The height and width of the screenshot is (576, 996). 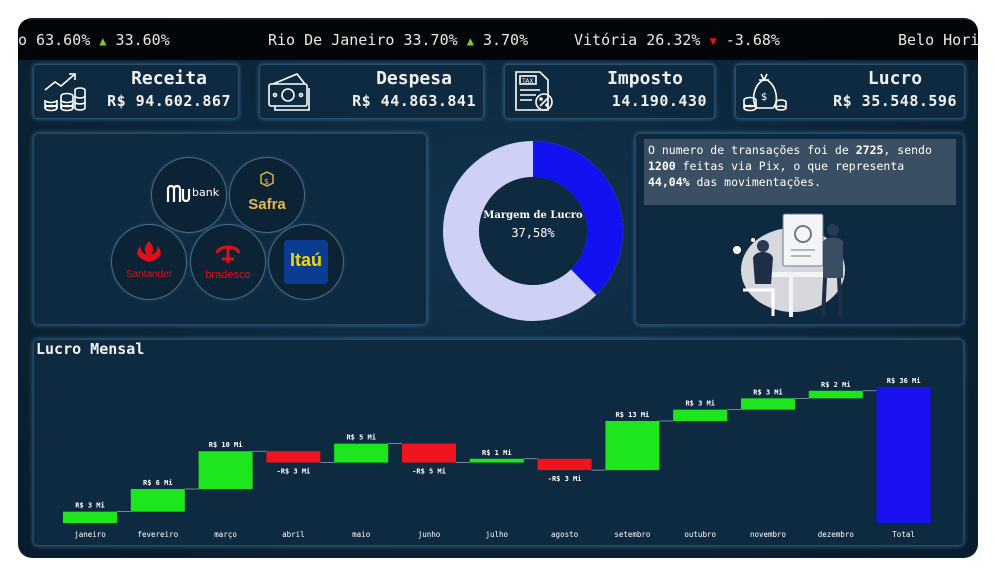 I want to click on kpi-imposto: TAX Imposto 14.190.430, so click(x=609, y=91).